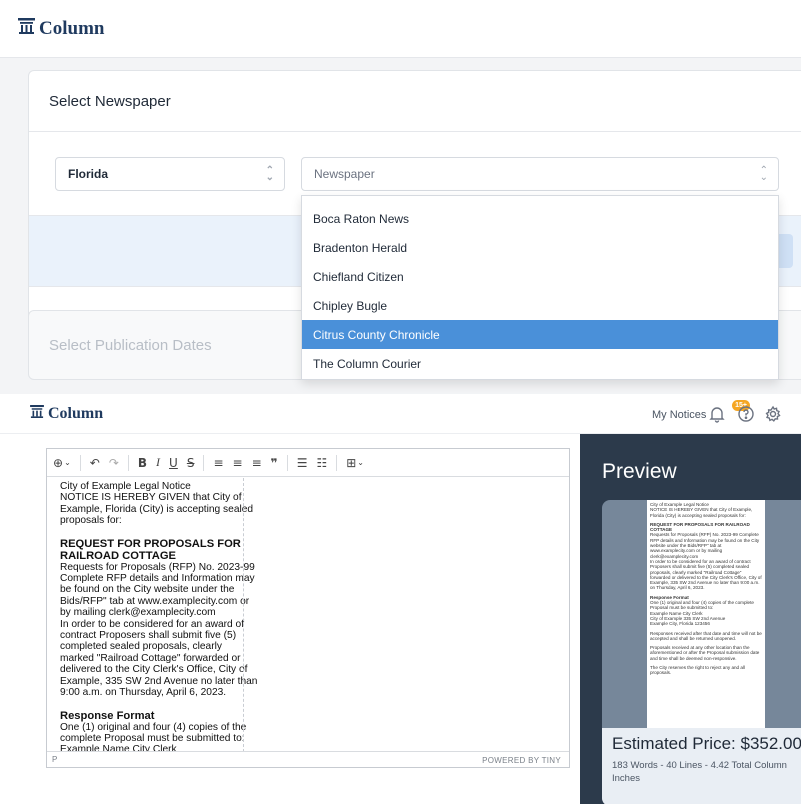 The height and width of the screenshot is (804, 801). Describe the element at coordinates (706, 743) in the screenshot. I see `estimated-price: Estimated Price: $352.00` at that location.